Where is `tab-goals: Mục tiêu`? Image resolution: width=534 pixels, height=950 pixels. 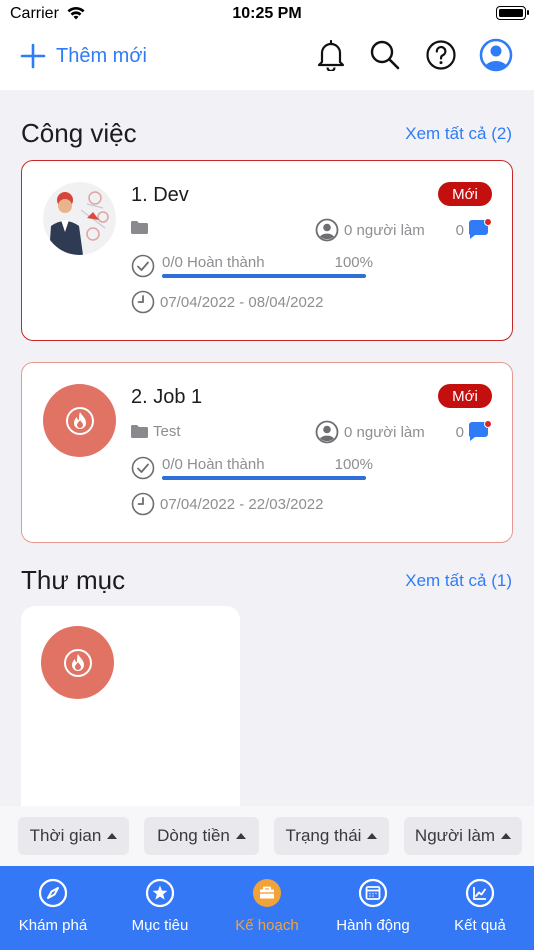 tab-goals: Mục tiêu is located at coordinates (160, 906).